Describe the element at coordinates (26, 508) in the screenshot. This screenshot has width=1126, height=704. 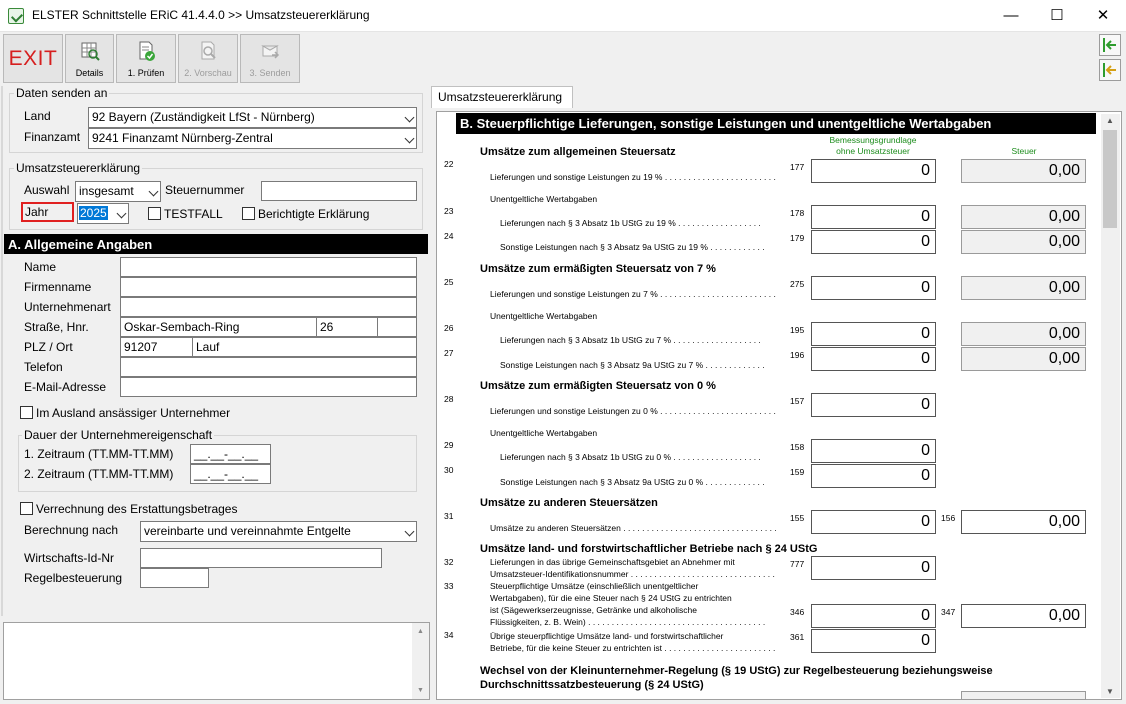
I see `verrechnung-checkbox` at that location.